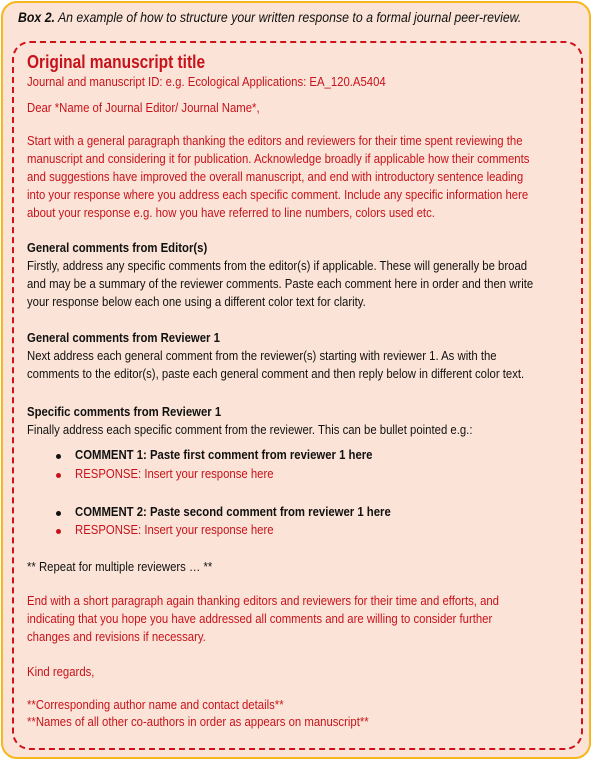 The image size is (596, 764). I want to click on reviewer-specific-heading: Specific comments from Reviewer 1, so click(124, 411).